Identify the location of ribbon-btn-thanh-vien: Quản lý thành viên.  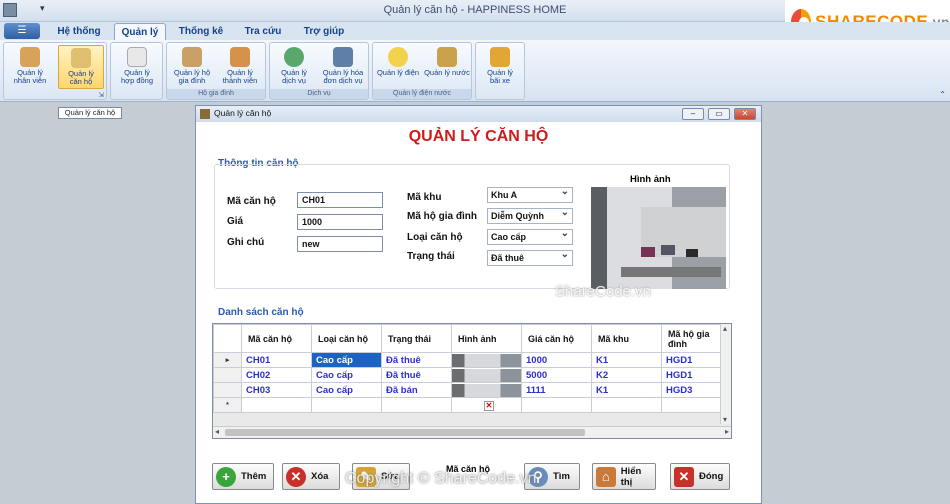
(240, 67).